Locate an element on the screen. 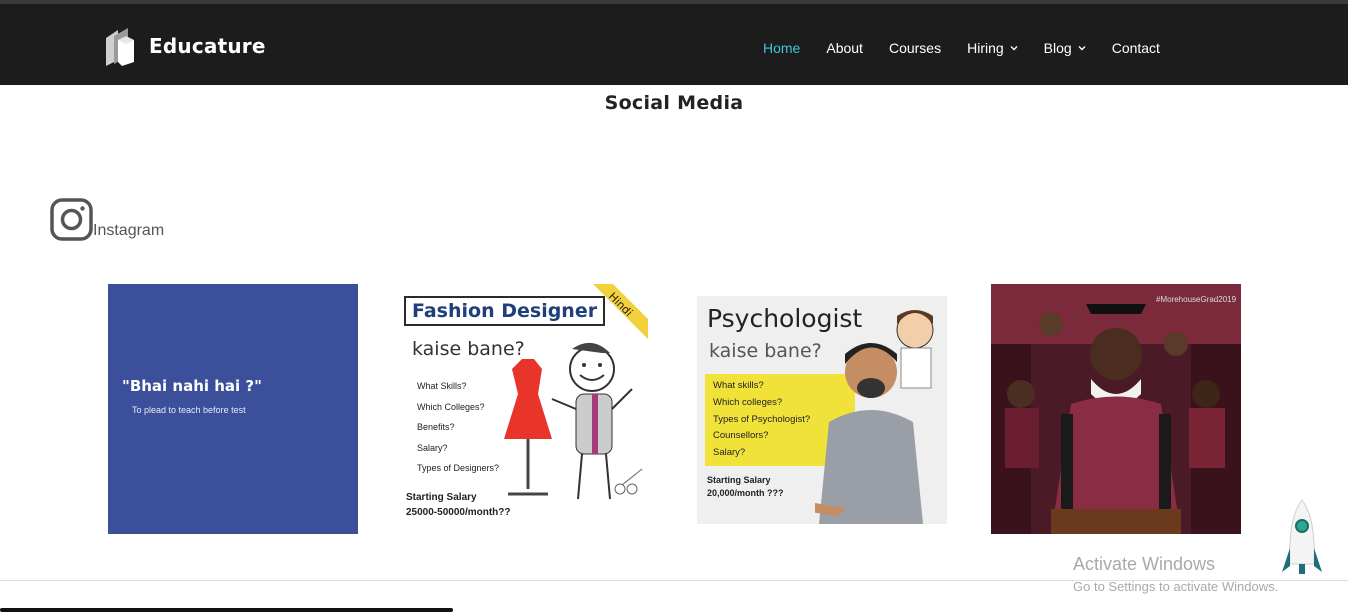 Image resolution: width=1348 pixels, height=612 pixels. list-item: Benefits? is located at coordinates (436, 427).